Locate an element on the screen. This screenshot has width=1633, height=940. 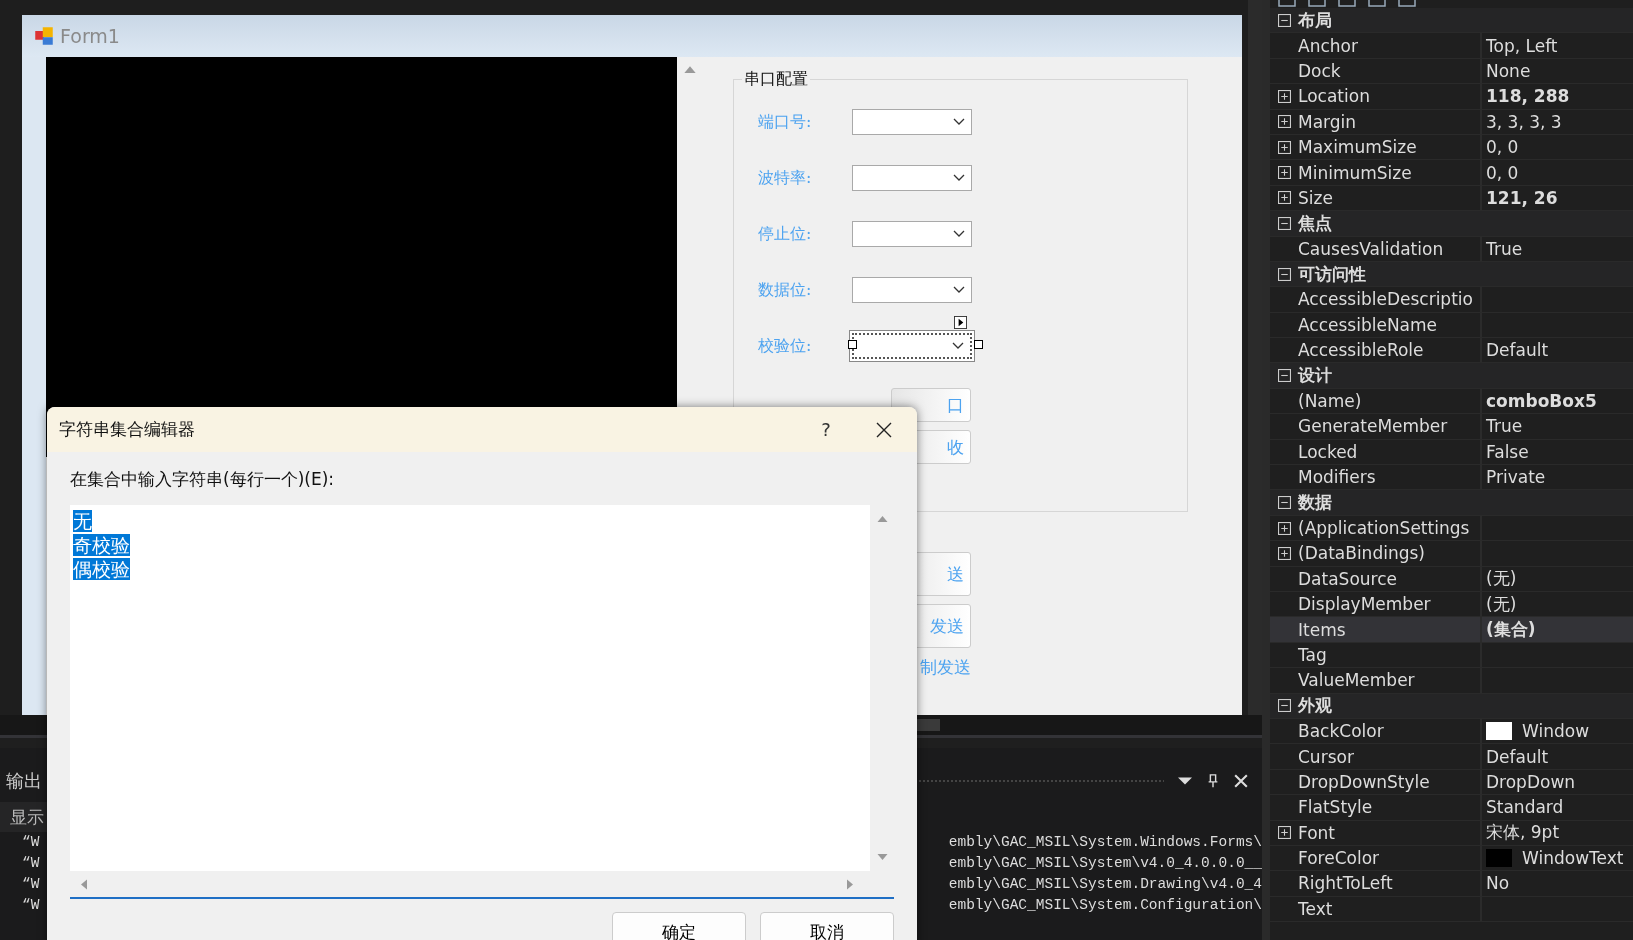
property-row: (ApplicationSettings is located at coordinates (1451, 528).